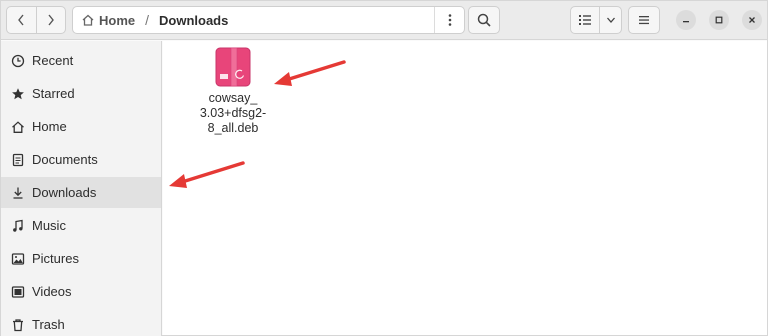 The image size is (768, 336). I want to click on sidebar-item-starred: Starred, so click(81, 93).